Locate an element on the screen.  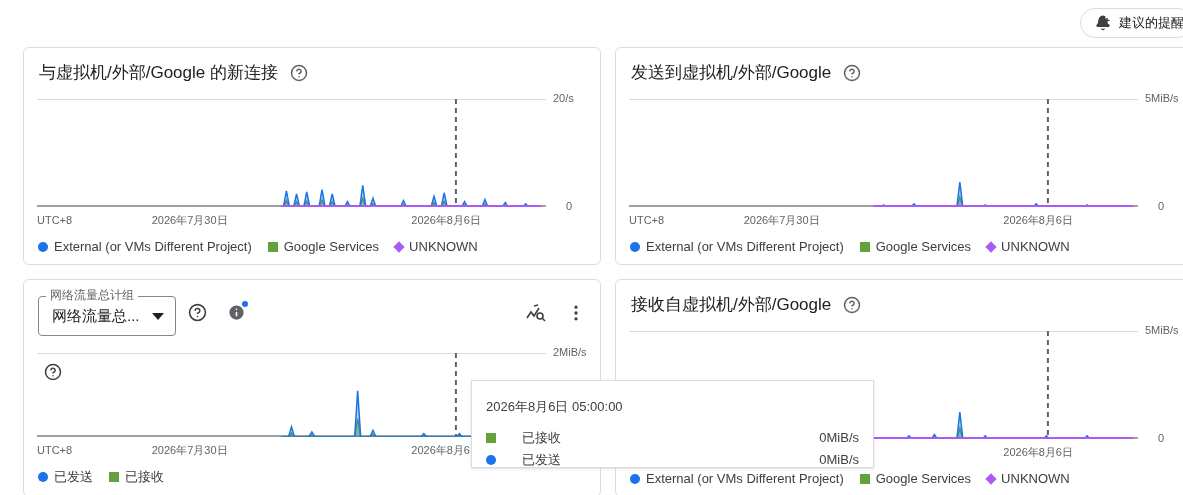
tooltip-series-label: 已接收 is located at coordinates (541, 437).